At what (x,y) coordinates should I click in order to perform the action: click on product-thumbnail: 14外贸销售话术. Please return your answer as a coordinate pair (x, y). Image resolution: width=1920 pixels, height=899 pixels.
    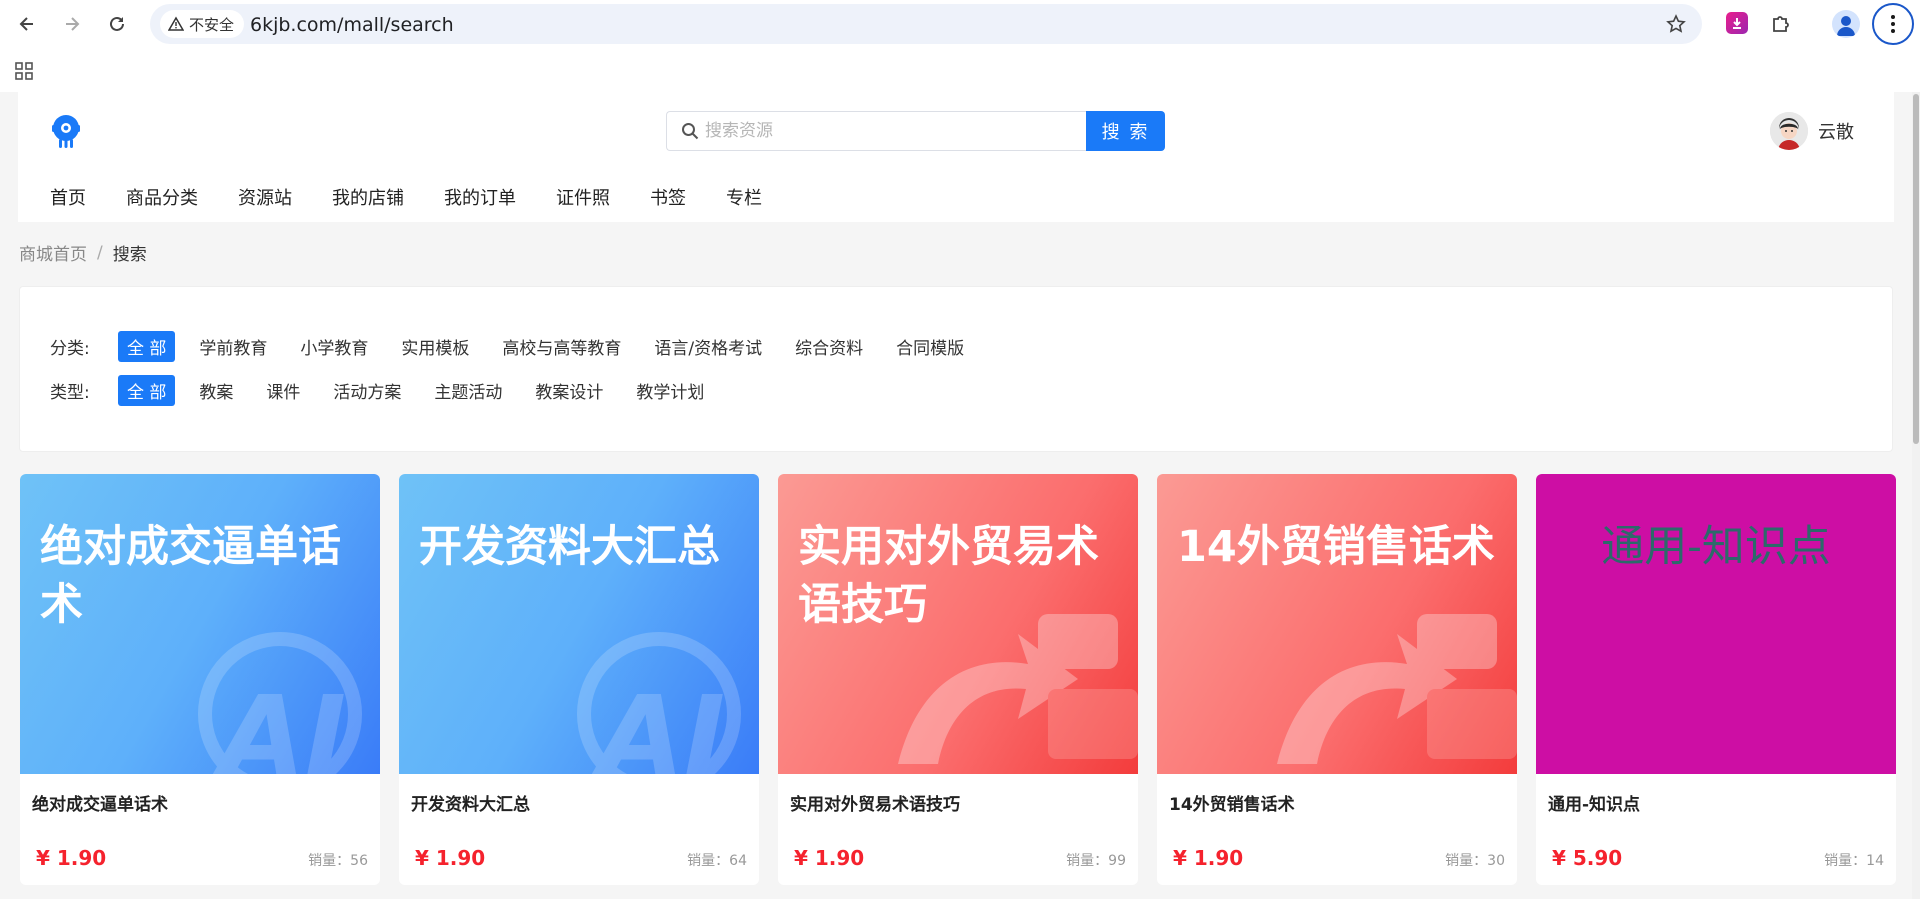
    Looking at the image, I should click on (1337, 624).